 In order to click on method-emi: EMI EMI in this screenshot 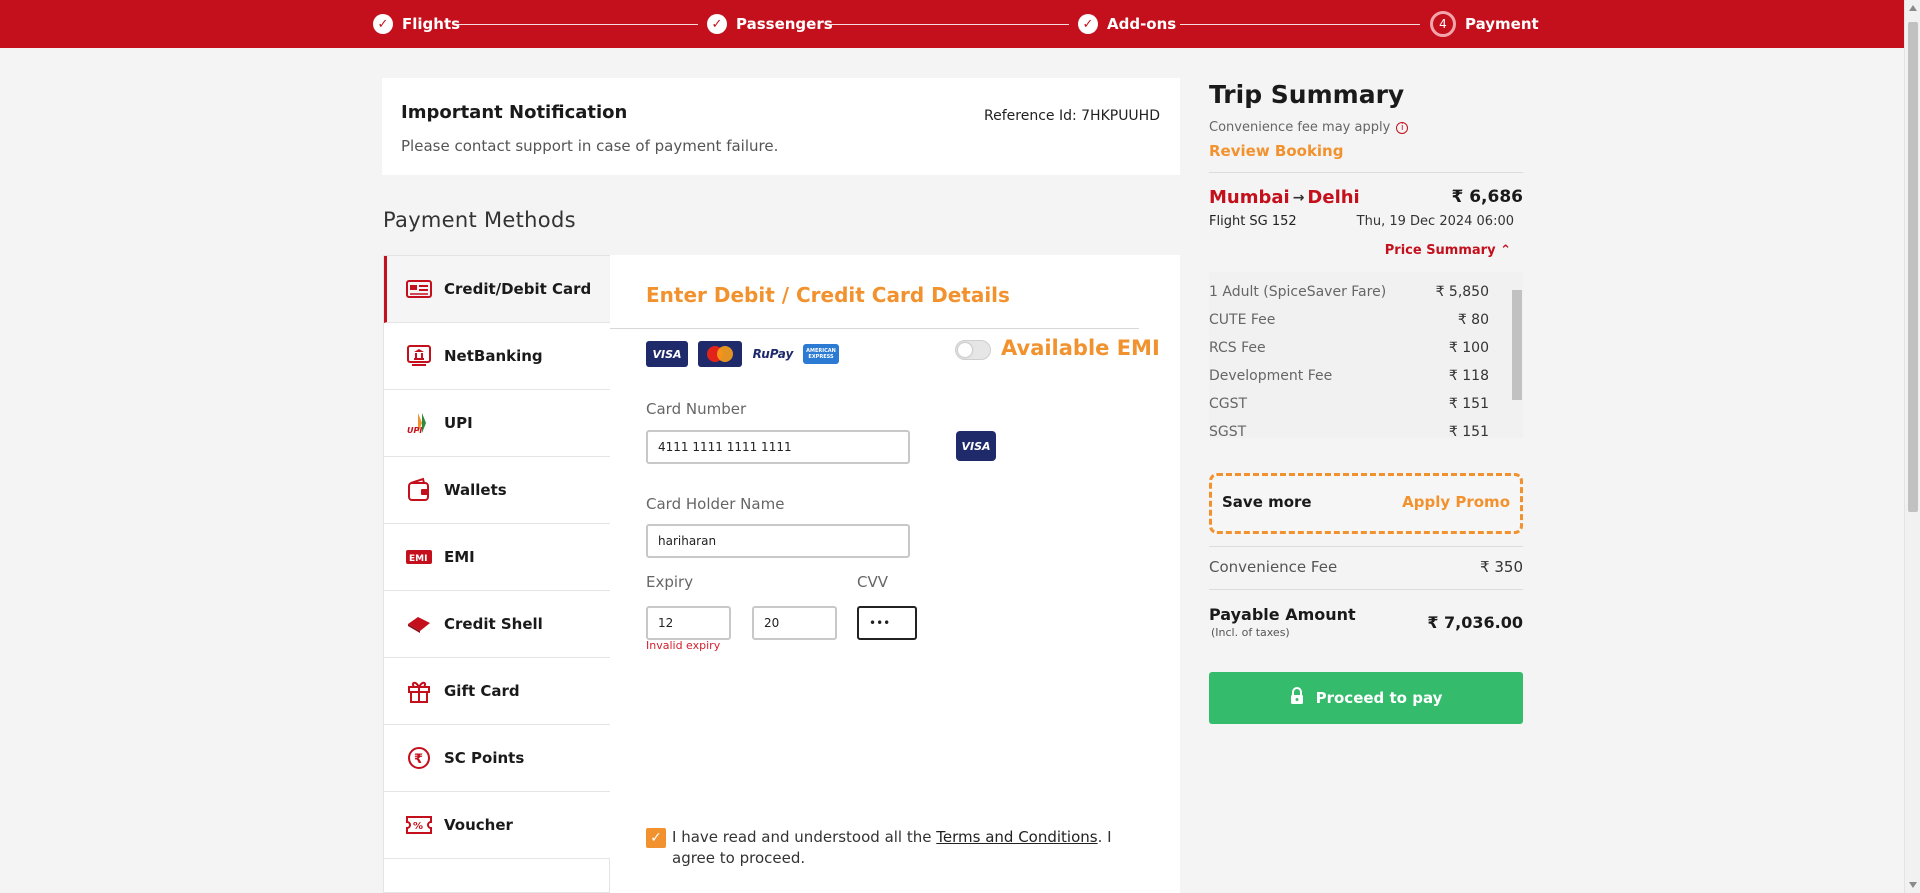, I will do `click(497, 557)`.